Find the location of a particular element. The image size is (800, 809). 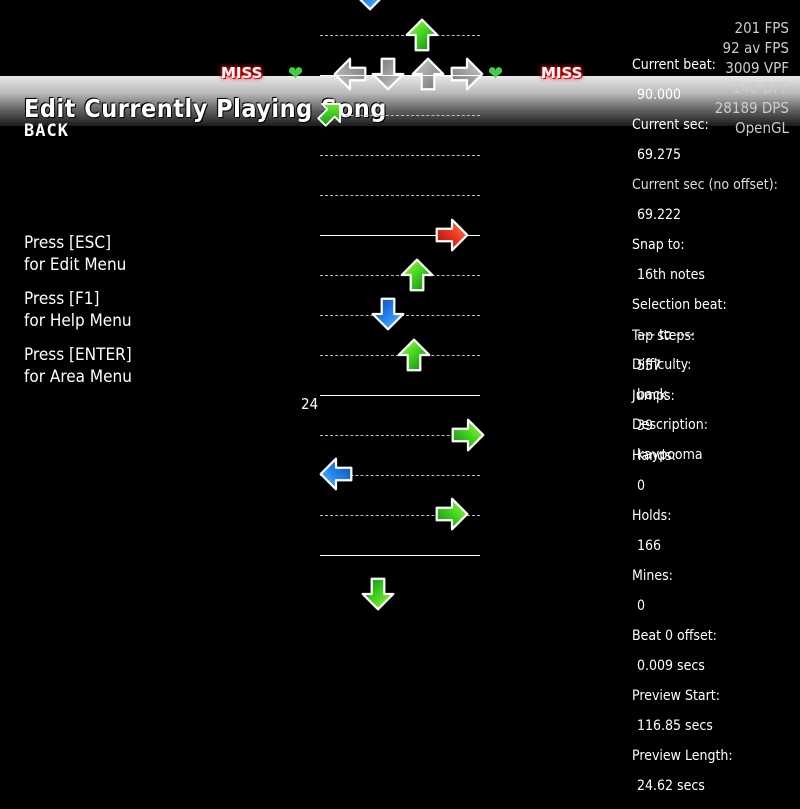

info-label: Mines: is located at coordinates (652, 576).